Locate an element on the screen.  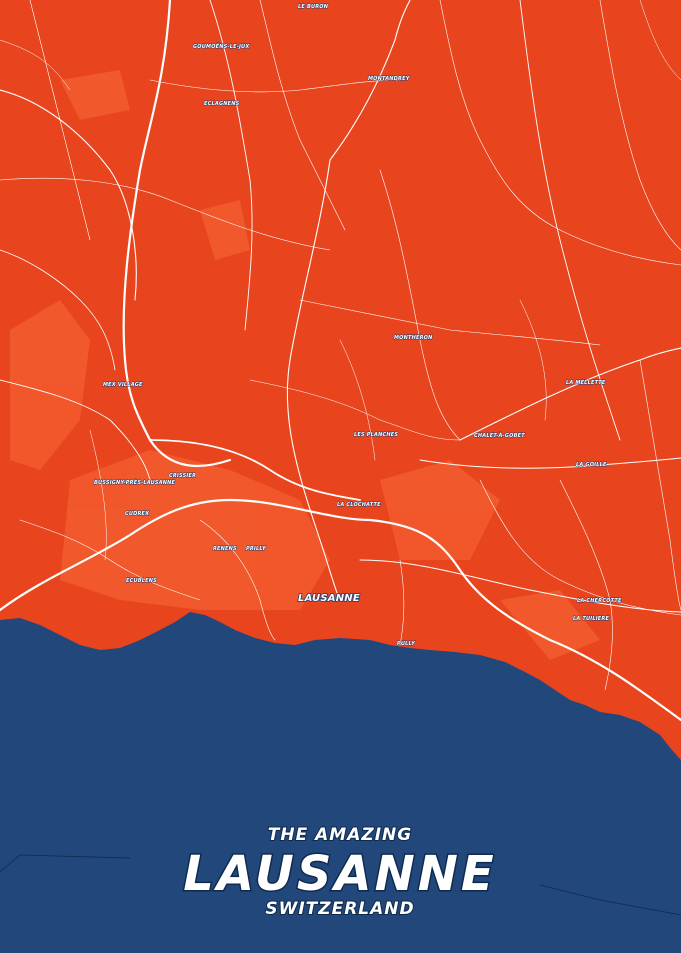
label-pully: PULLY is located at coordinates (406, 644).